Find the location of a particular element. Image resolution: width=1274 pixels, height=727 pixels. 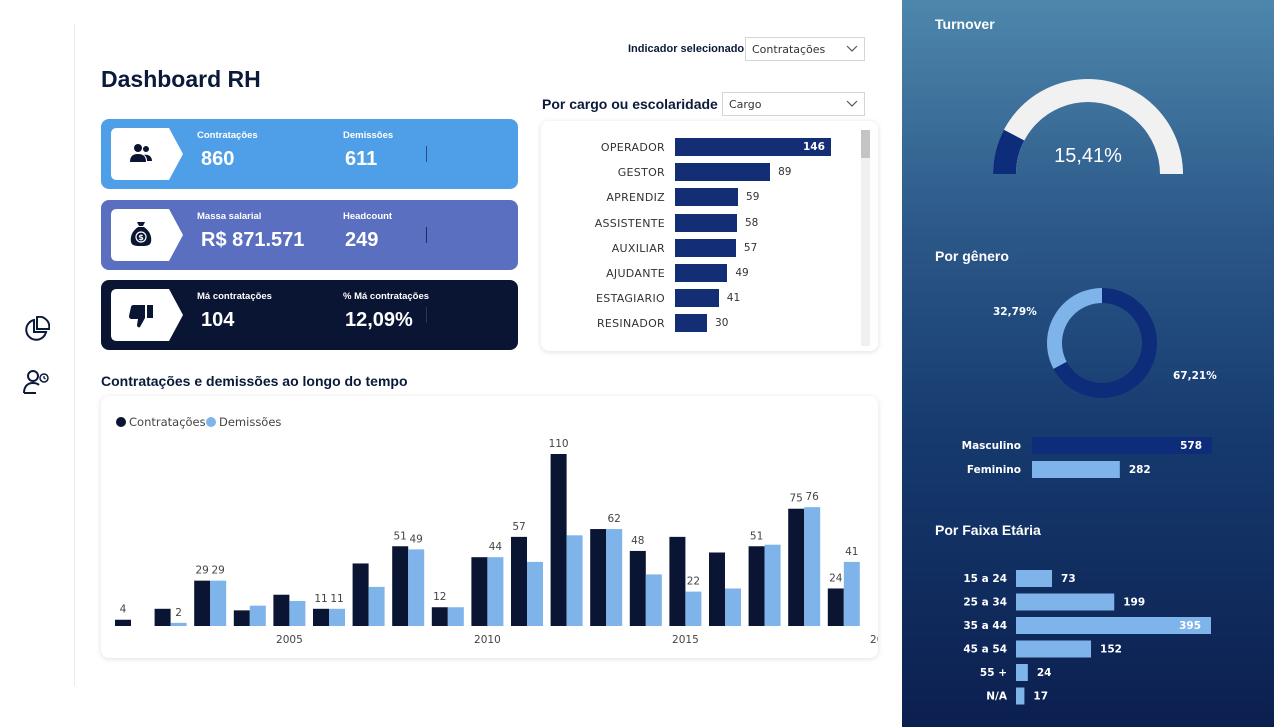

kpi-value-2: 12,09% is located at coordinates (379, 320).